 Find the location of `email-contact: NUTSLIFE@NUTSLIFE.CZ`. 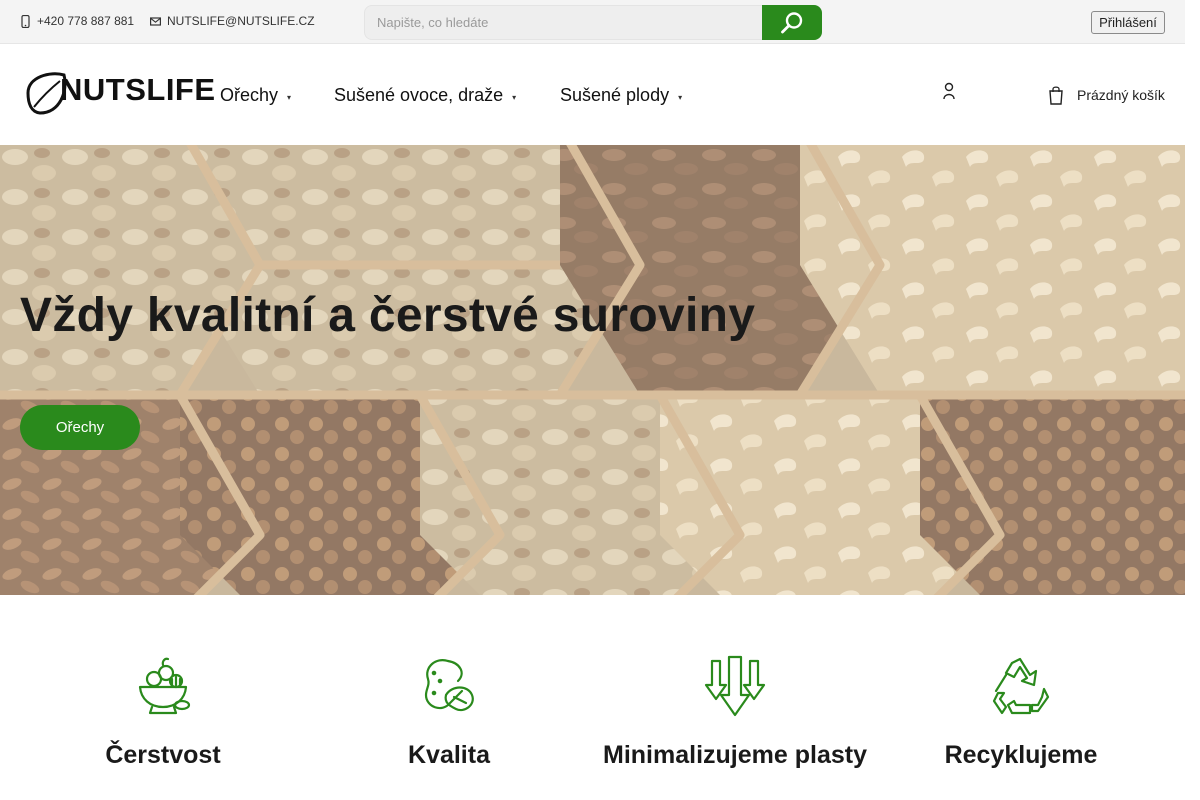

email-contact: NUTSLIFE@NUTSLIFE.CZ is located at coordinates (232, 21).